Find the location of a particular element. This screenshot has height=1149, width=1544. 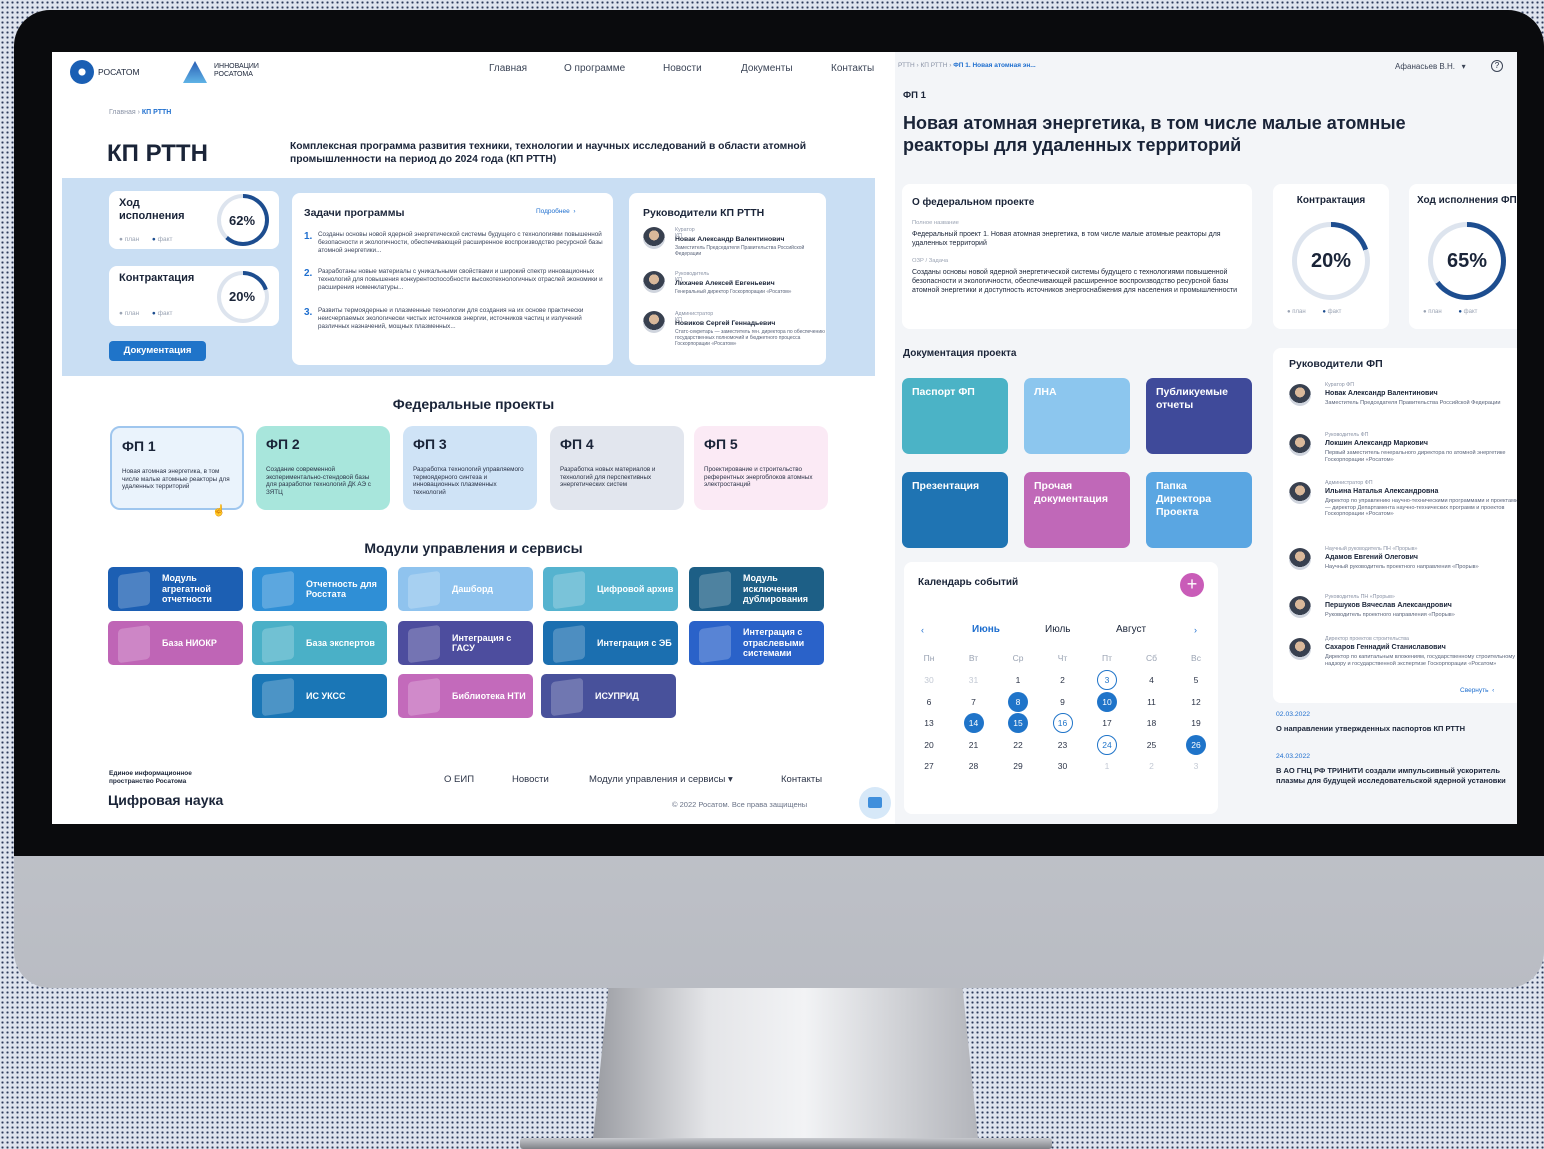

chat-button is located at coordinates (875, 803).